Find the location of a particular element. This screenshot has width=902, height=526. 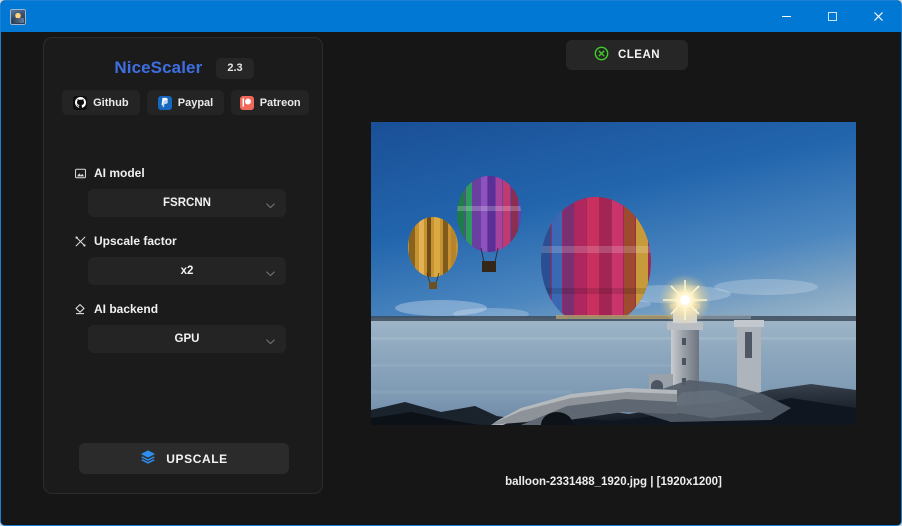

ai-backend-label-text: AI backend is located at coordinates (126, 309).